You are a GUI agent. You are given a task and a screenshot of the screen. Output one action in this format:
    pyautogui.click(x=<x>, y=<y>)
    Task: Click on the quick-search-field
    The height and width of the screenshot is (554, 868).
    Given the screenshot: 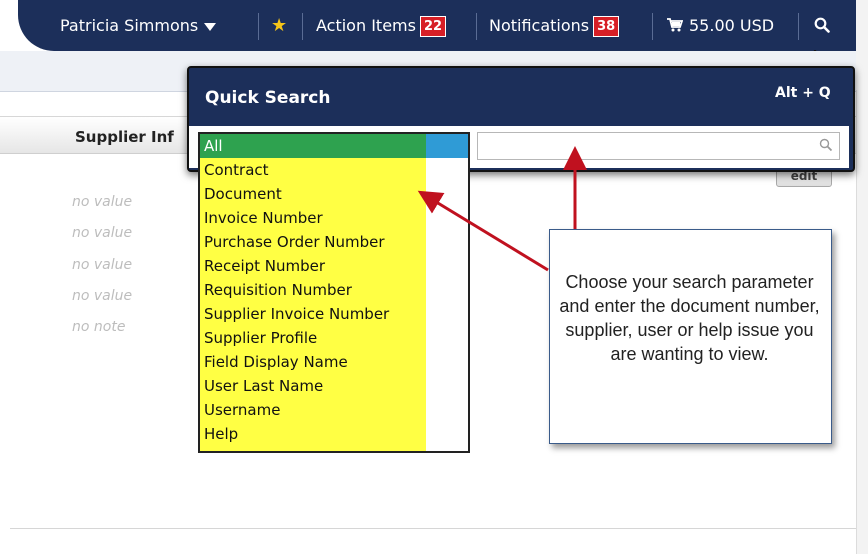 What is the action you would take?
    pyautogui.click(x=658, y=146)
    